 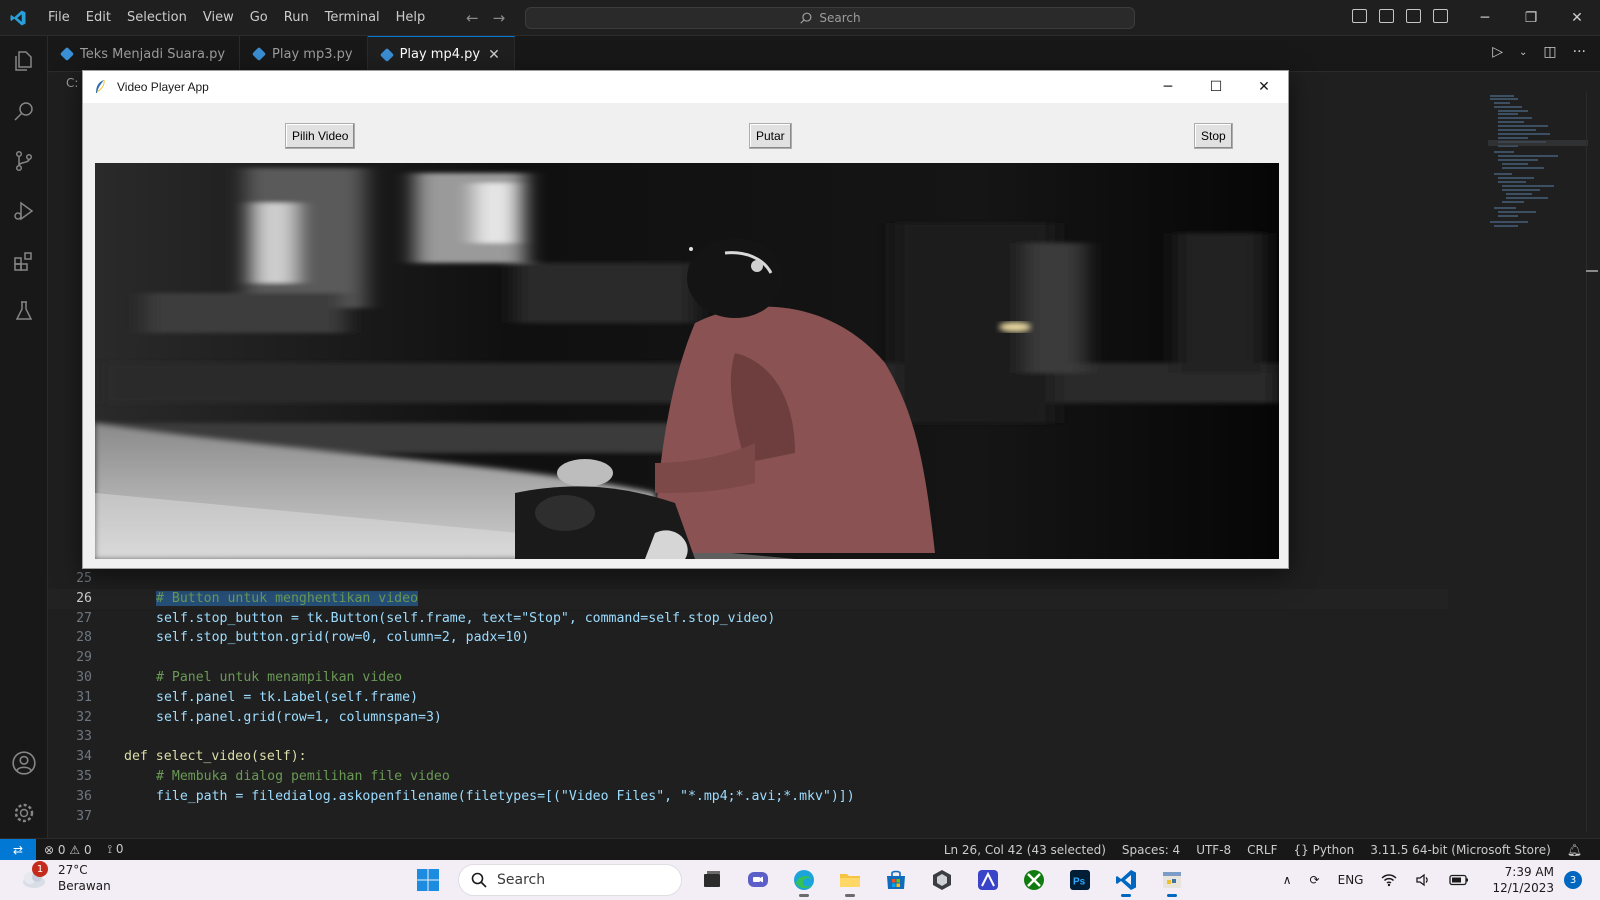 What do you see at coordinates (521, 880) in the screenshot?
I see `taskbar-search-label: Search` at bounding box center [521, 880].